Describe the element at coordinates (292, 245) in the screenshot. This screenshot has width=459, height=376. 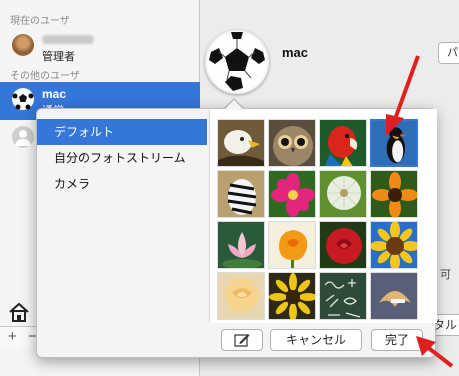
I see `poppy-icon` at that location.